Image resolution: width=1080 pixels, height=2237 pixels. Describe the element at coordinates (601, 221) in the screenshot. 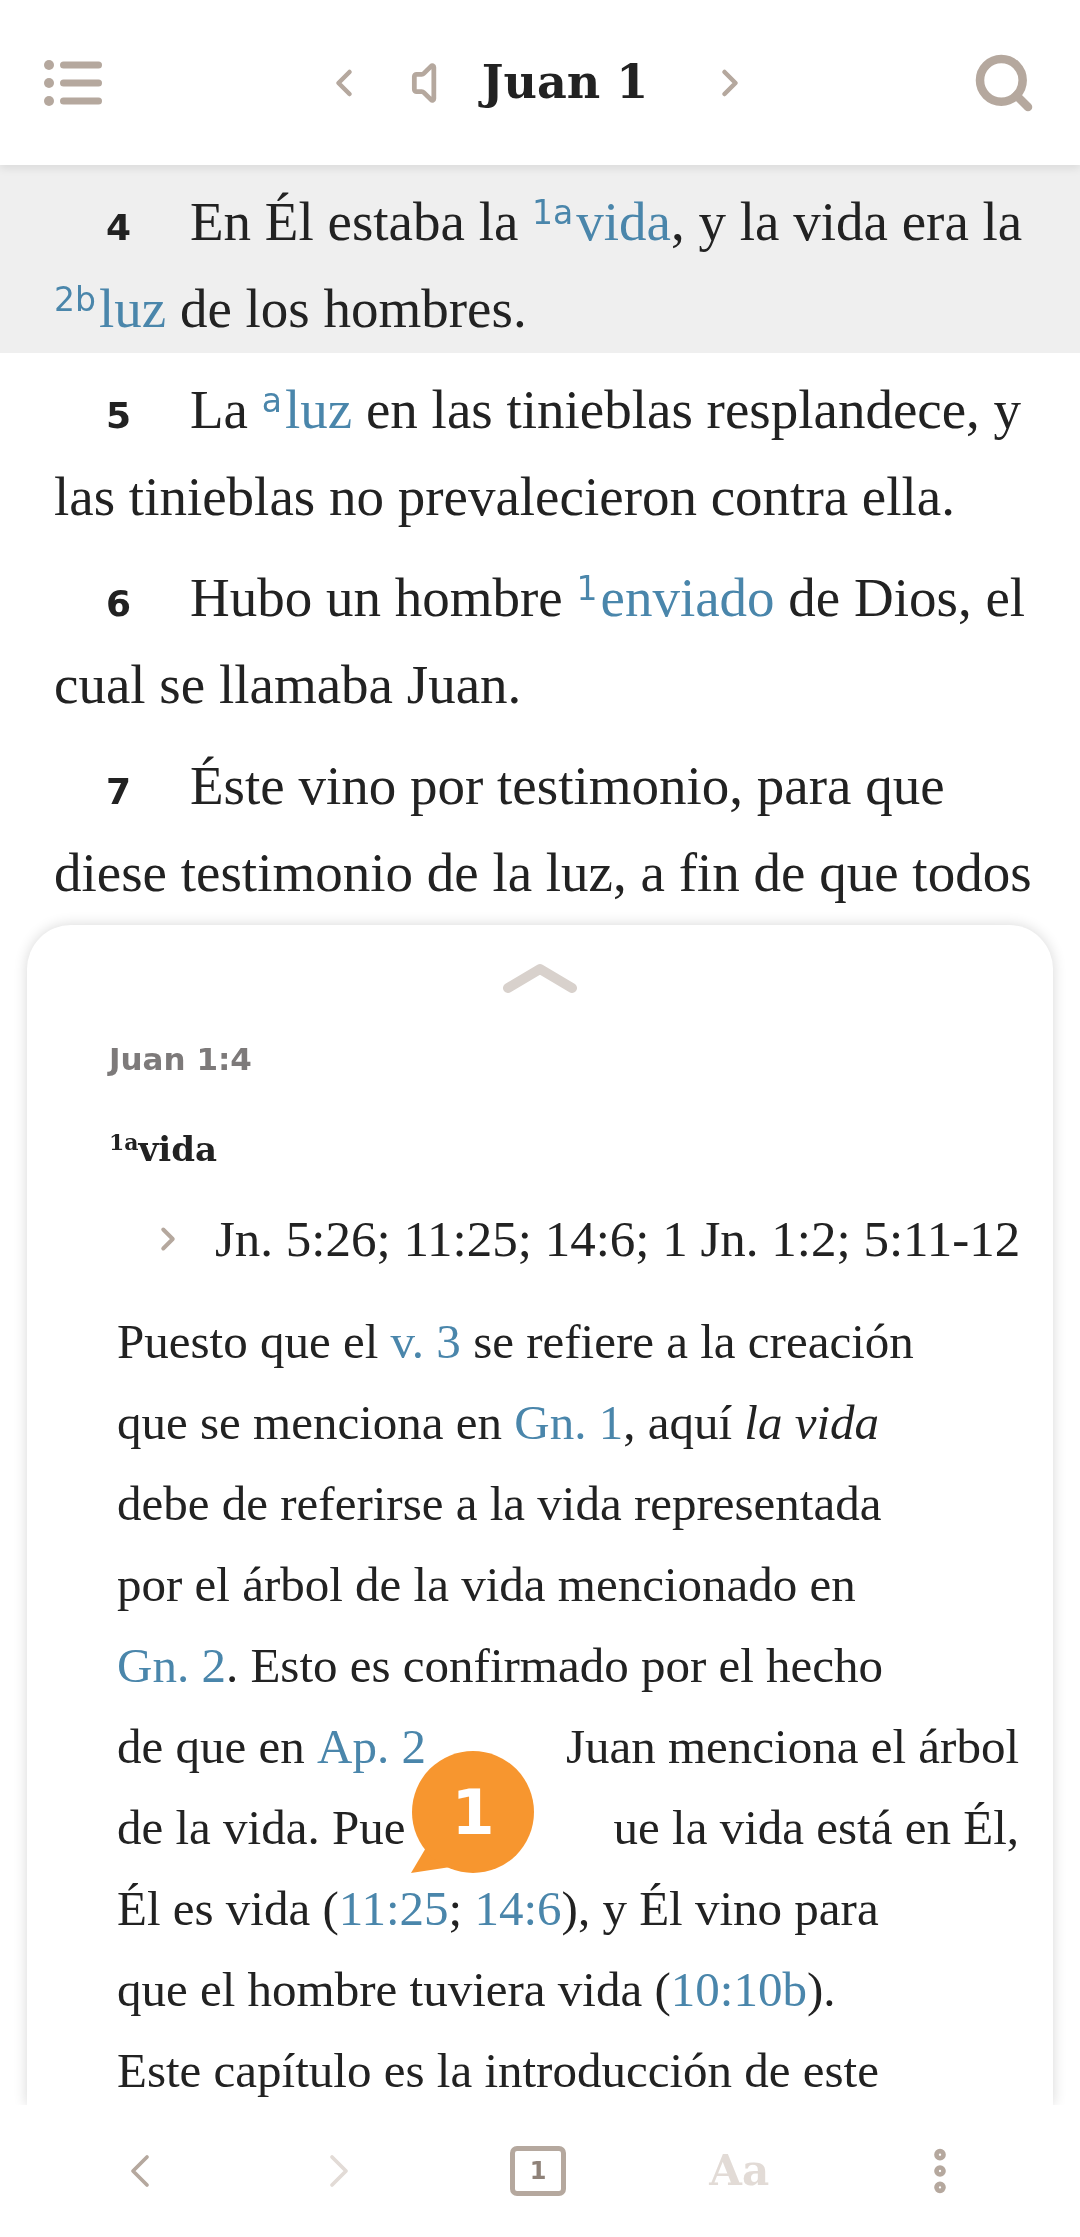

I see `reference-link: $^{1a}$vida` at that location.